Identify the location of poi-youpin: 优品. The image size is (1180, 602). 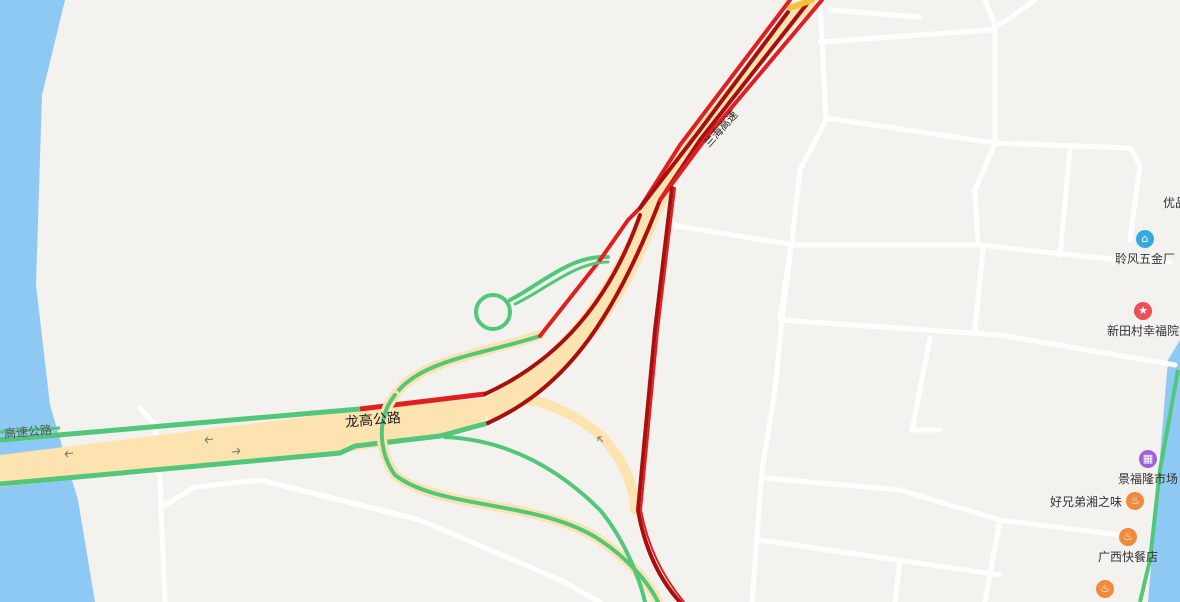
(1171, 202).